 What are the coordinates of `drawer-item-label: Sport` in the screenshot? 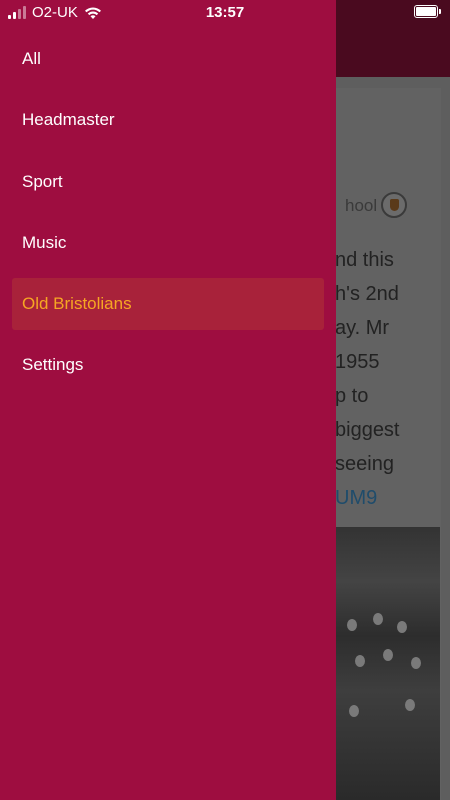 It's located at (42, 181).